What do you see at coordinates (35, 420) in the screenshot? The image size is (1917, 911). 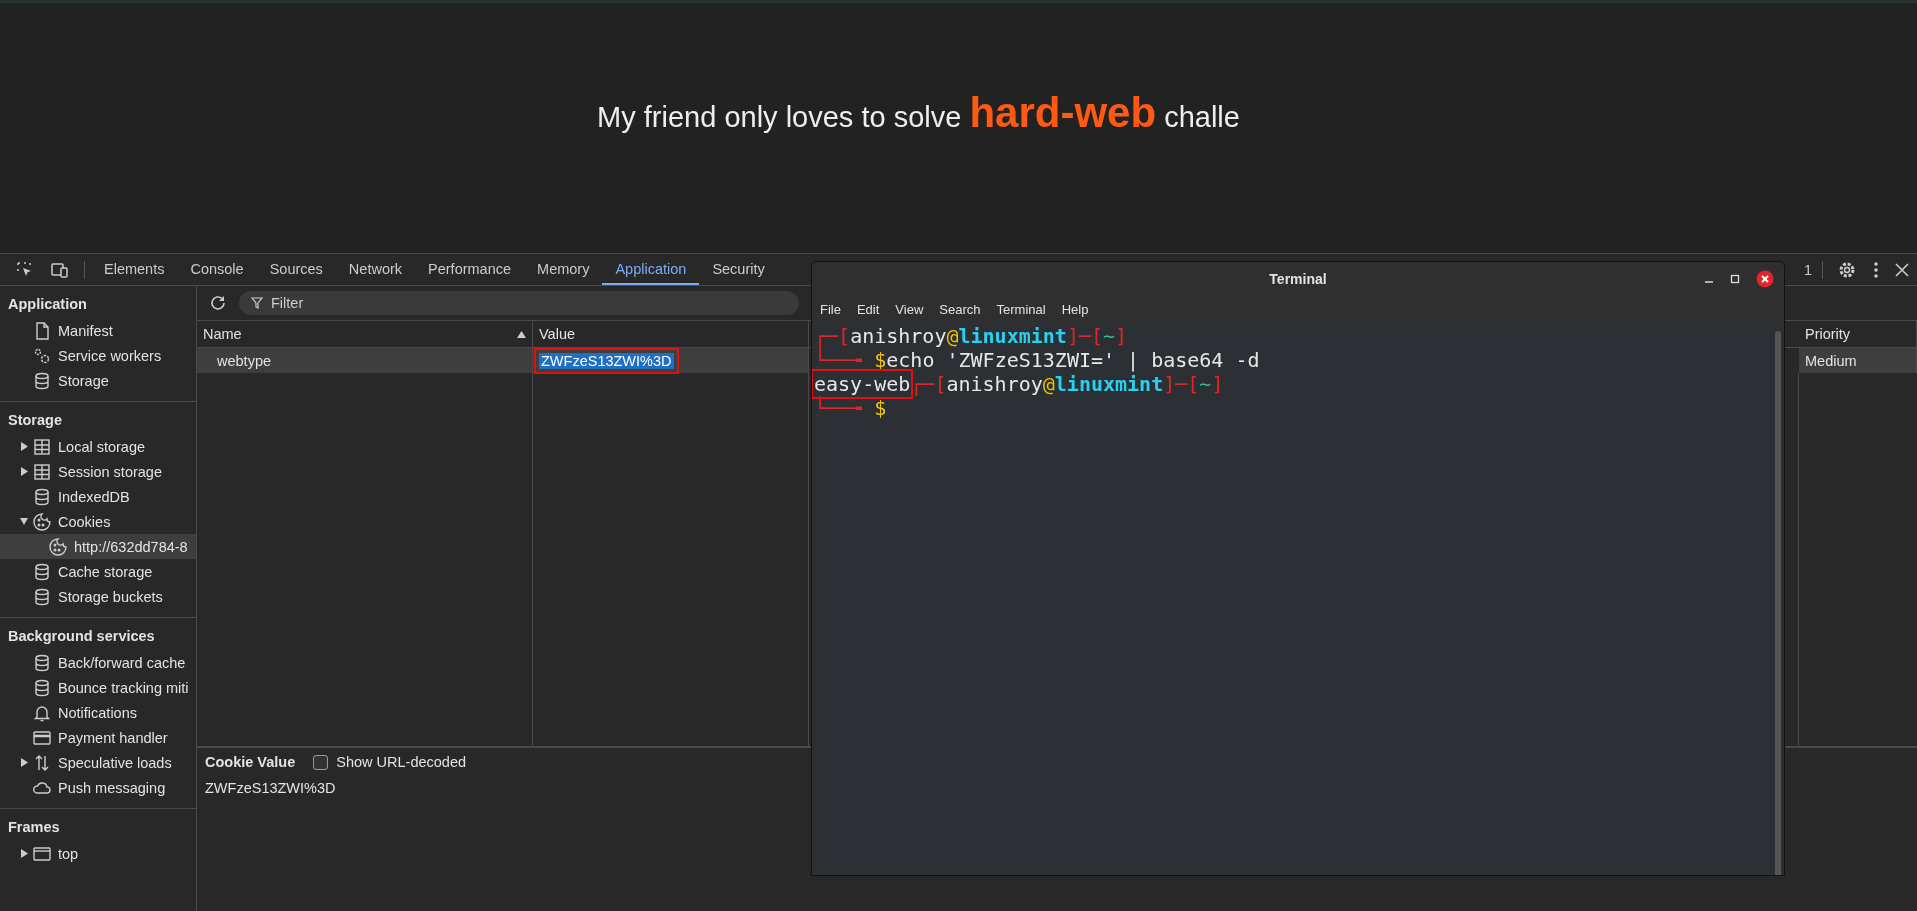 I see `sidebar-section-title: Storage` at bounding box center [35, 420].